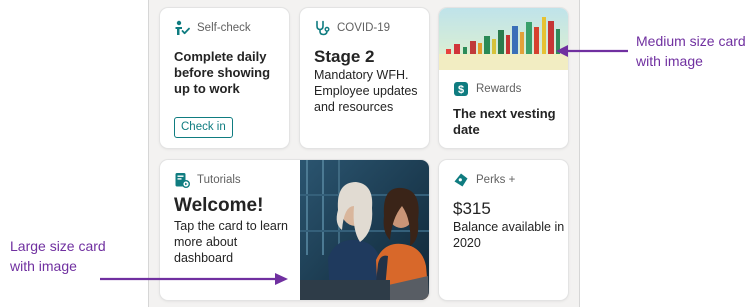  I want to click on card-category: COVID-19, so click(364, 28).